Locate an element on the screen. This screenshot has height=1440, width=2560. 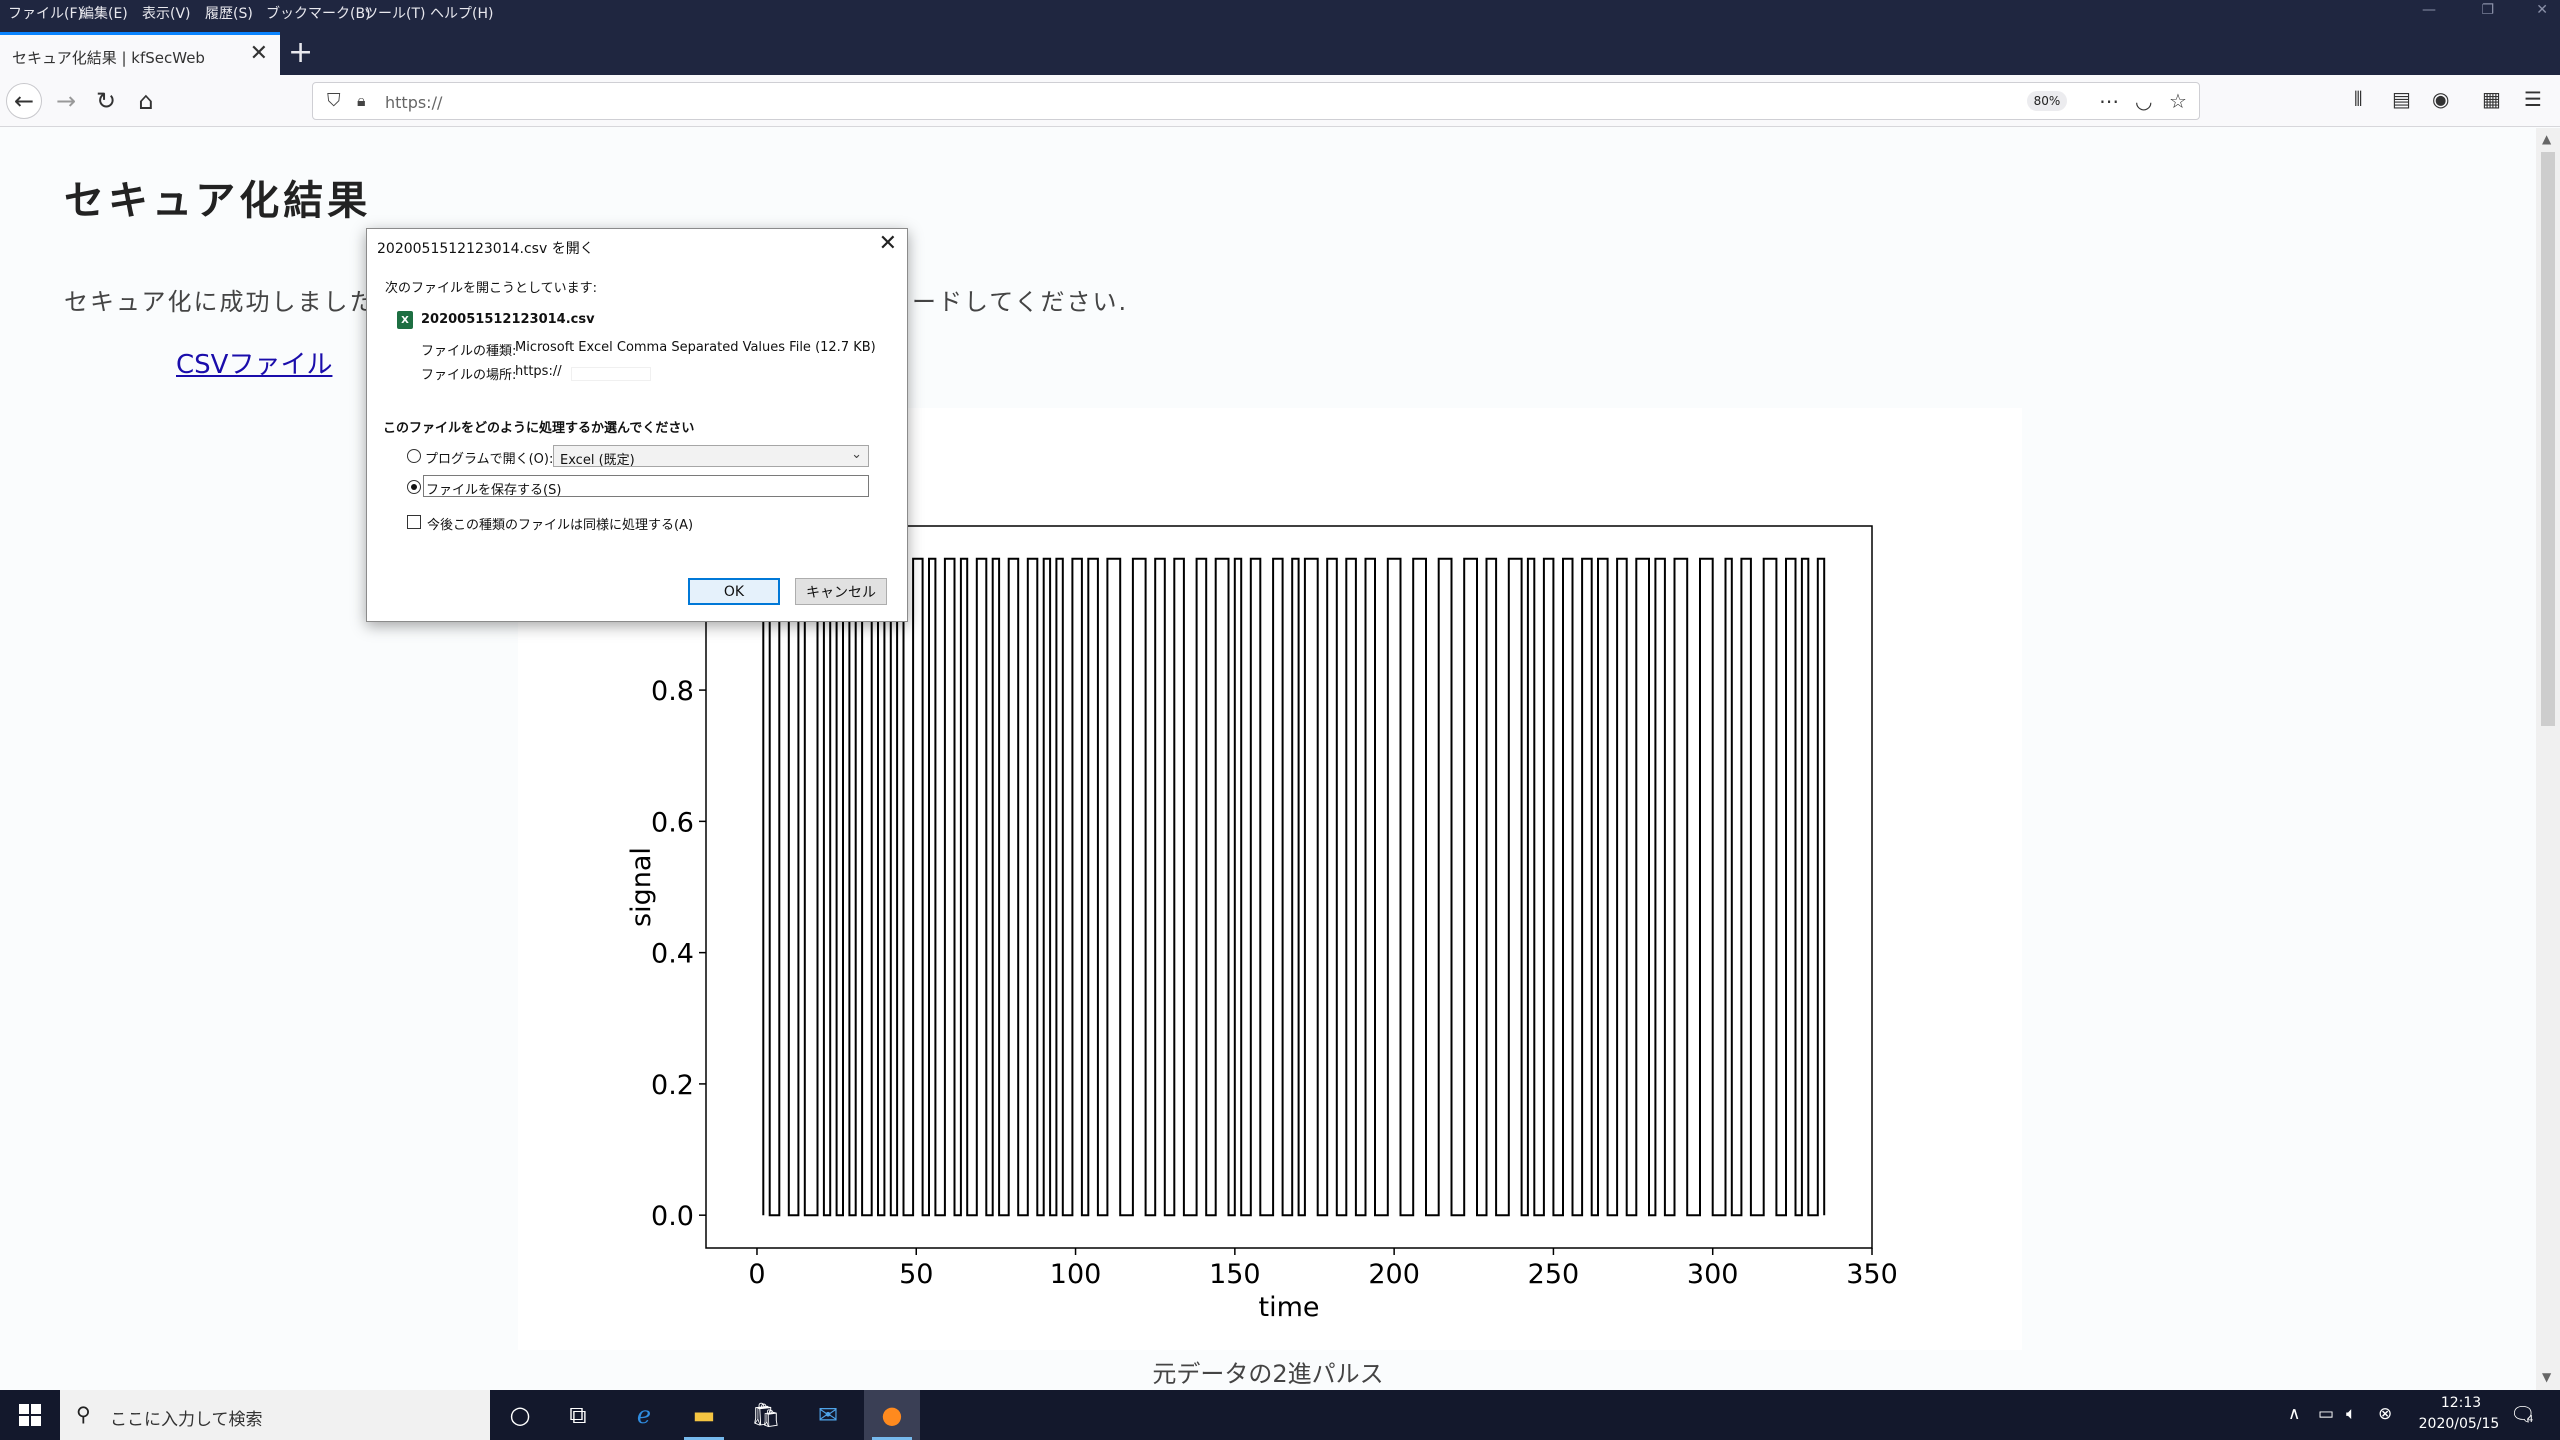
scroll-down-icon: ▼ is located at coordinates (2546, 1377).